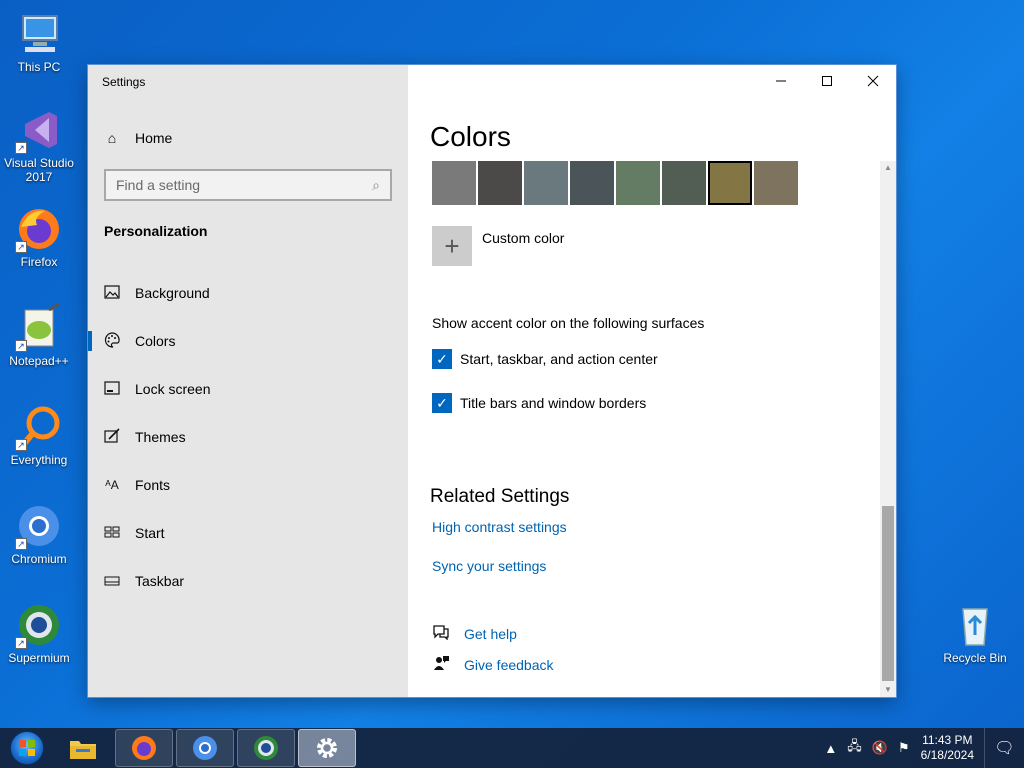 This screenshot has height=768, width=1024. What do you see at coordinates (39, 229) in the screenshot?
I see `firefox-icon: ↗` at bounding box center [39, 229].